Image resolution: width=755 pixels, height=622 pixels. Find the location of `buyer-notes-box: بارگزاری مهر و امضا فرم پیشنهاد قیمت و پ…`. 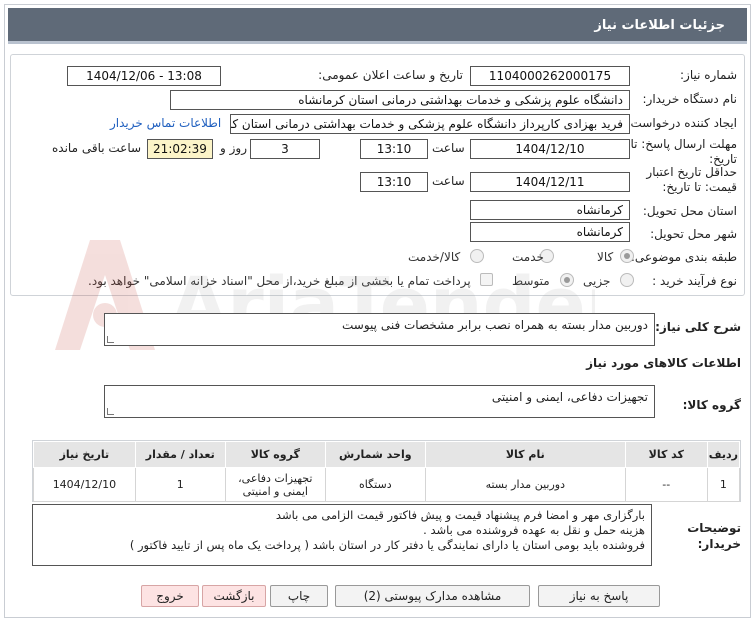

buyer-notes-box: بارگزاری مهر و امضا فرم پیشنهاد قیمت و پ… is located at coordinates (342, 535).